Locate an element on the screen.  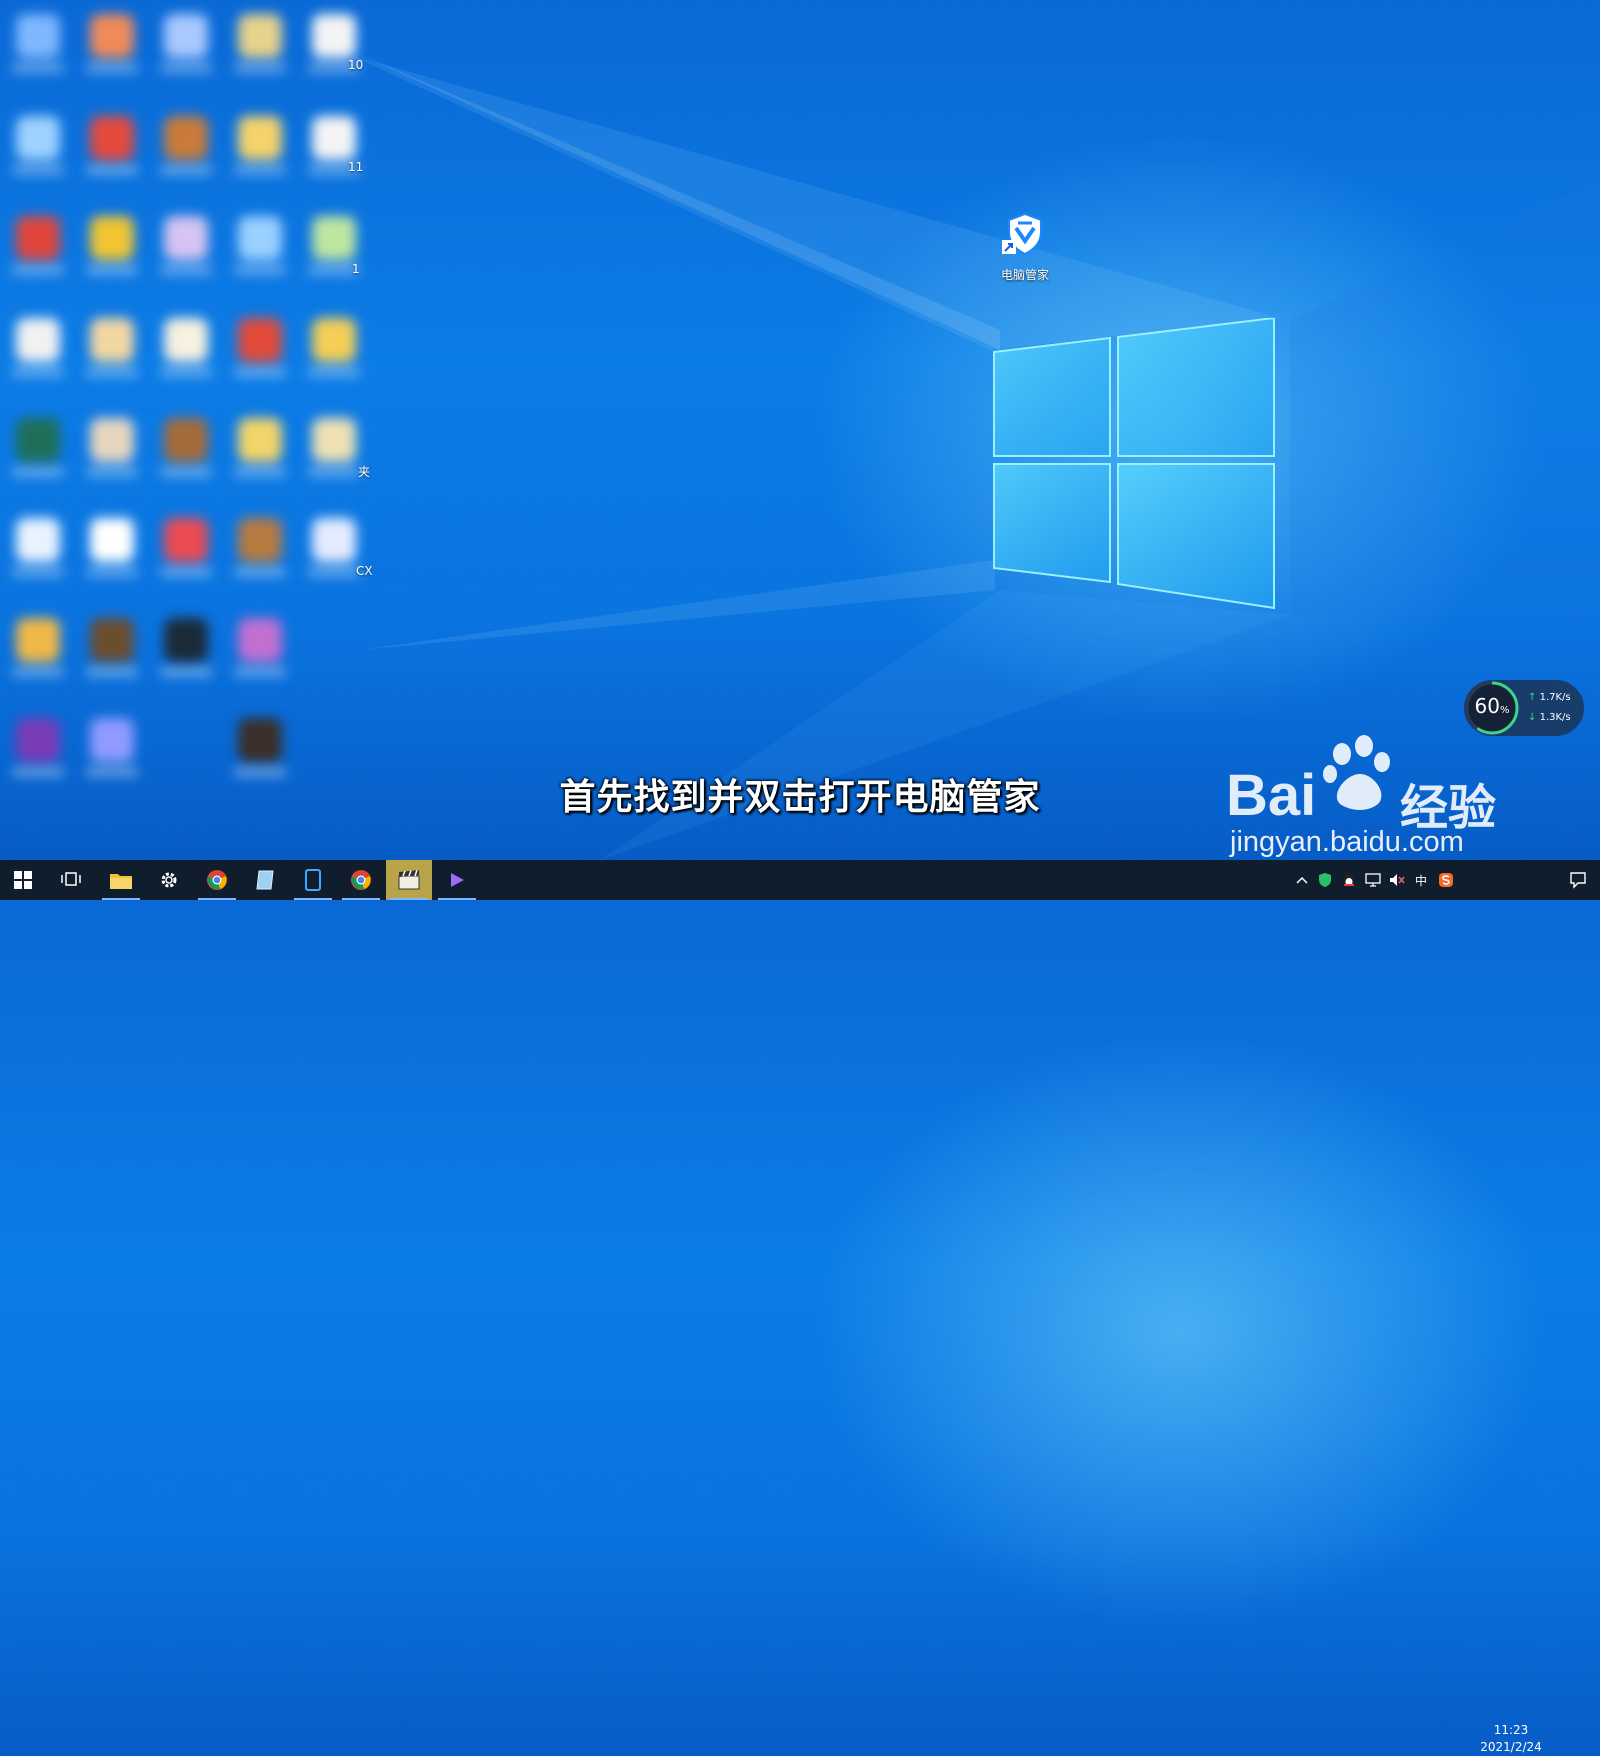
taskbar-settings is located at coordinates (169, 880).